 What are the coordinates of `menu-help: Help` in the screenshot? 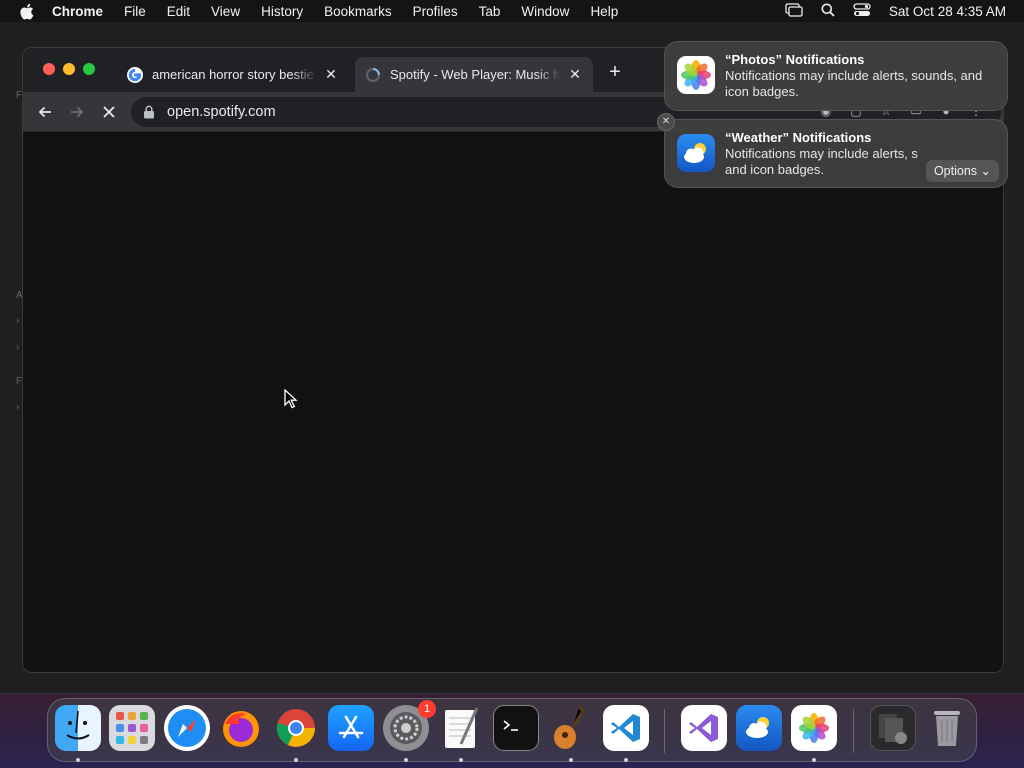 It's located at (604, 11).